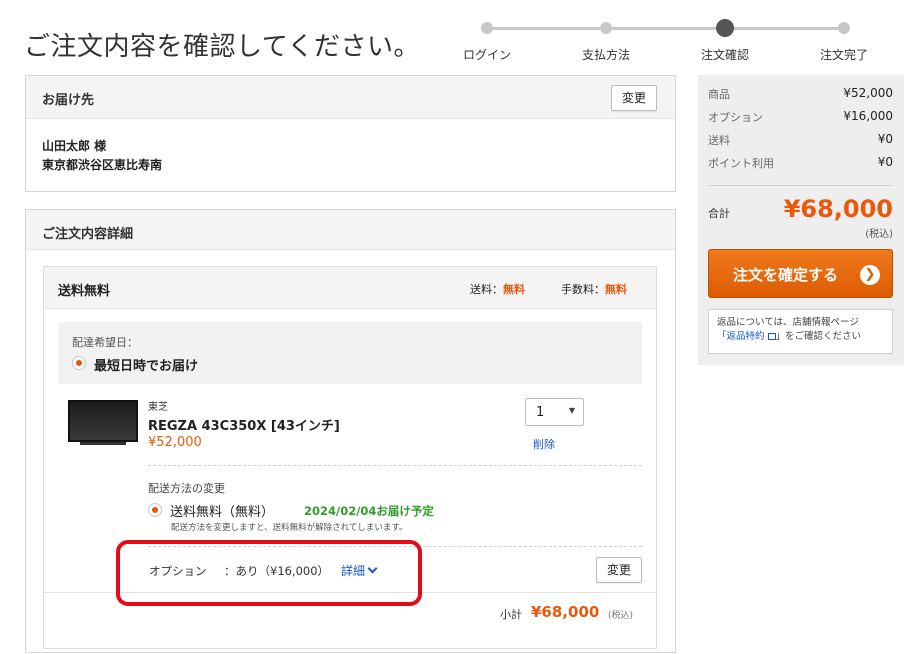  I want to click on shipping-group-header: 送料無料 送料：無料 手数料：無料, so click(350, 288).